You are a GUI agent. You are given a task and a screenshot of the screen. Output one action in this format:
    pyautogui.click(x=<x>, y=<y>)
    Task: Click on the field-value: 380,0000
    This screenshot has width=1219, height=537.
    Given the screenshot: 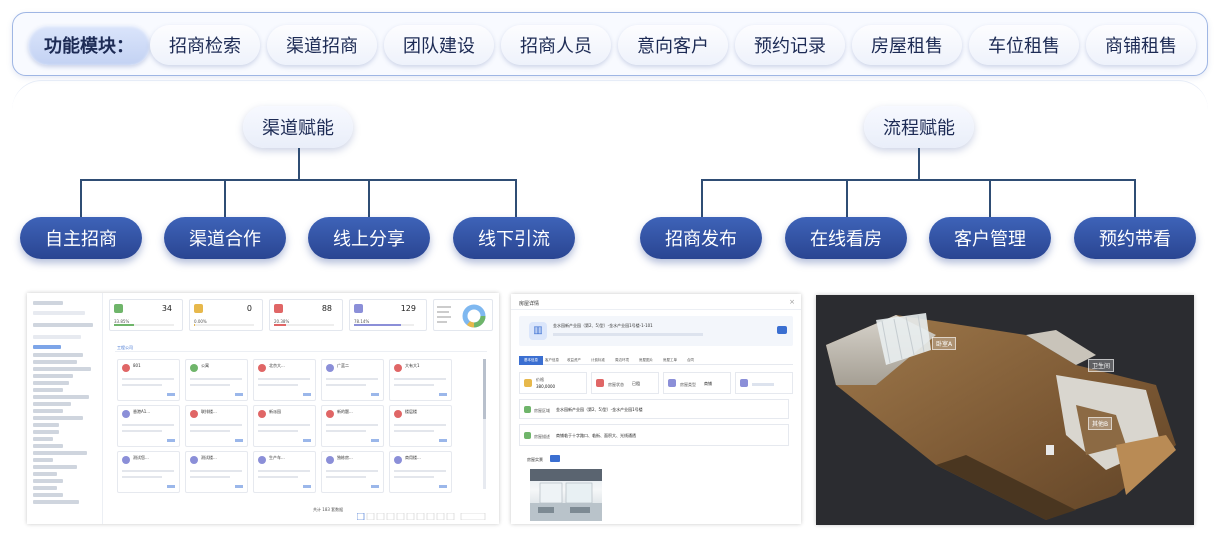 What is the action you would take?
    pyautogui.click(x=546, y=386)
    